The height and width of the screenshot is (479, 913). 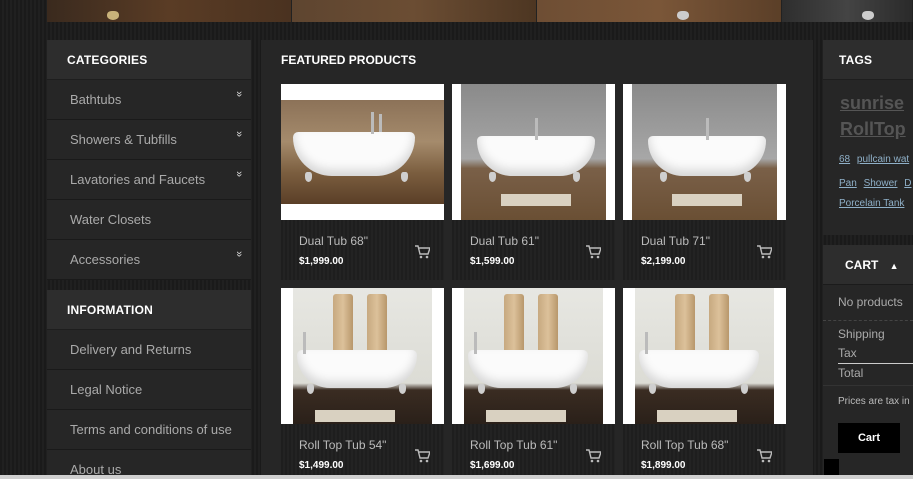 I want to click on info-link-label: Legal Notice, so click(x=106, y=389).